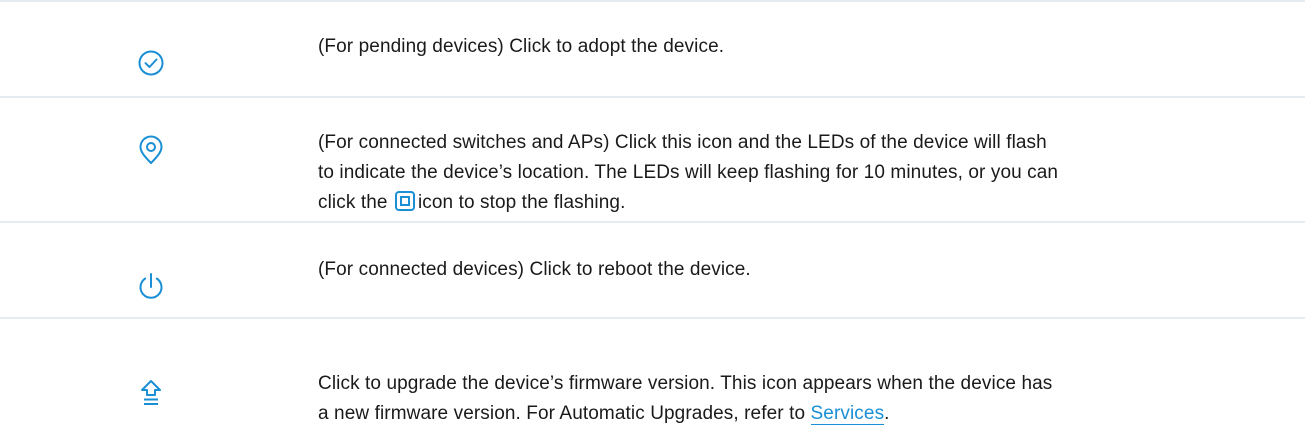 This screenshot has width=1305, height=435. I want to click on services-link: Services, so click(847, 414).